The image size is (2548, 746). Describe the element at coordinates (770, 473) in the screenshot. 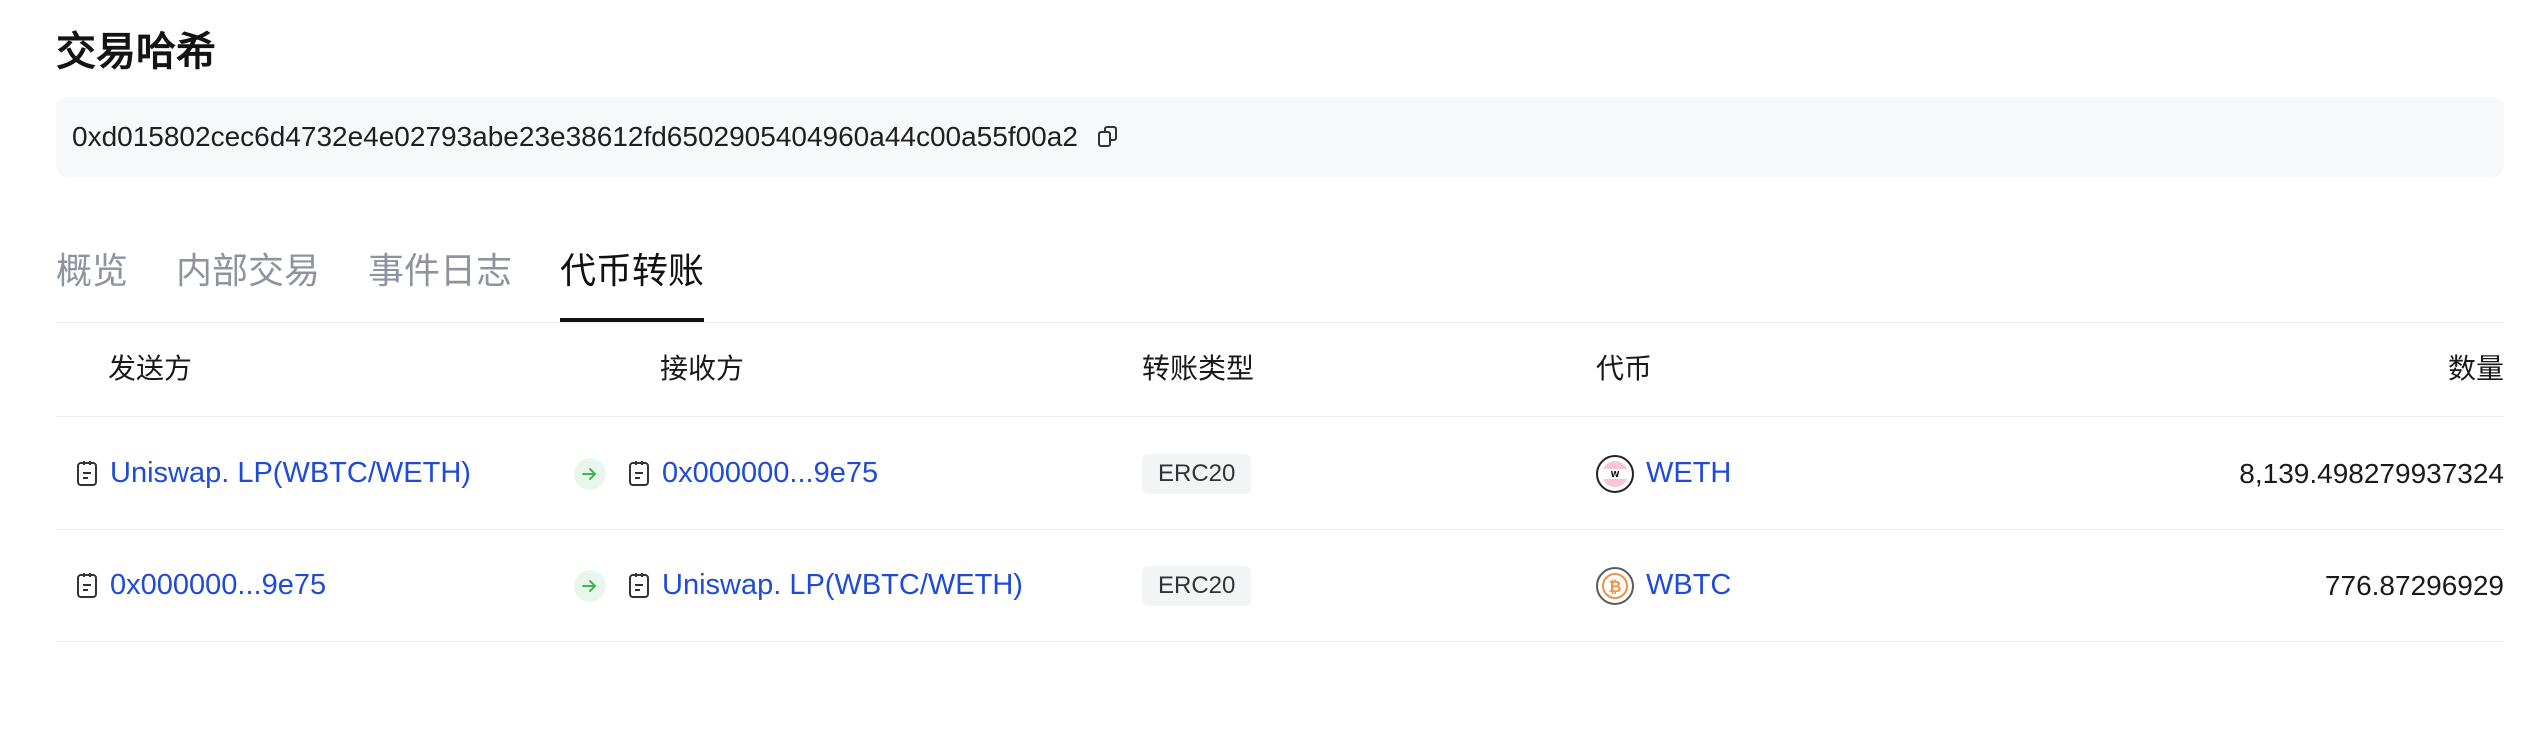

I see `to-address-link: 0x000000...9e75` at that location.